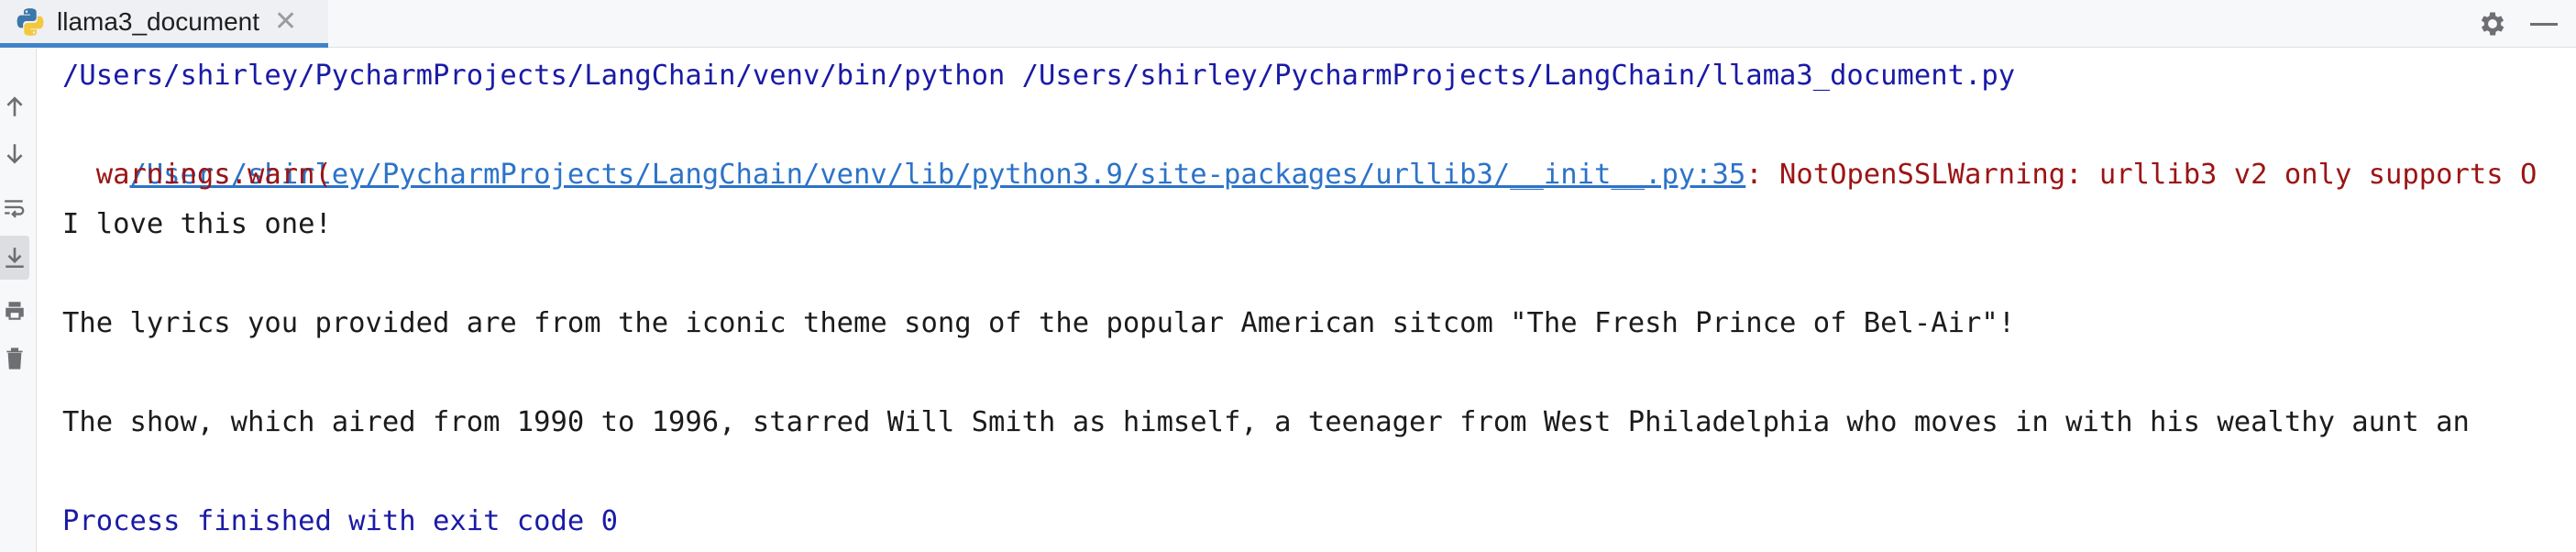 The height and width of the screenshot is (552, 2576). I want to click on soft-wrap-button, so click(14, 208).